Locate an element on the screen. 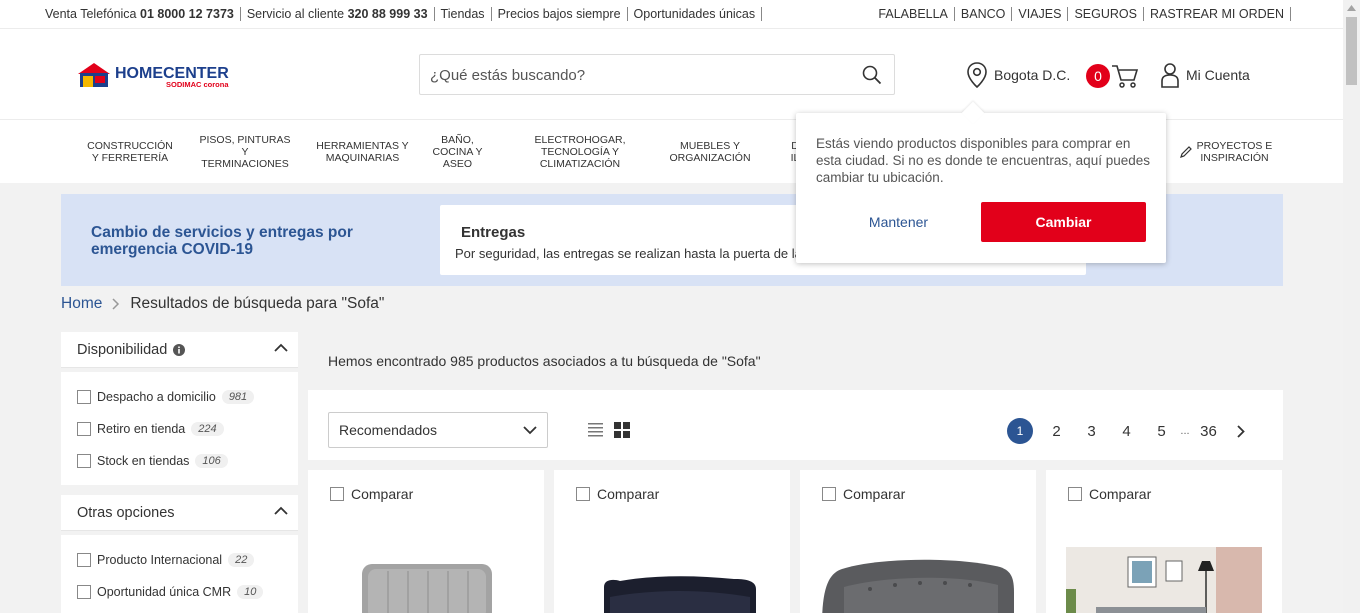  cart: 0 is located at coordinates (1113, 76).